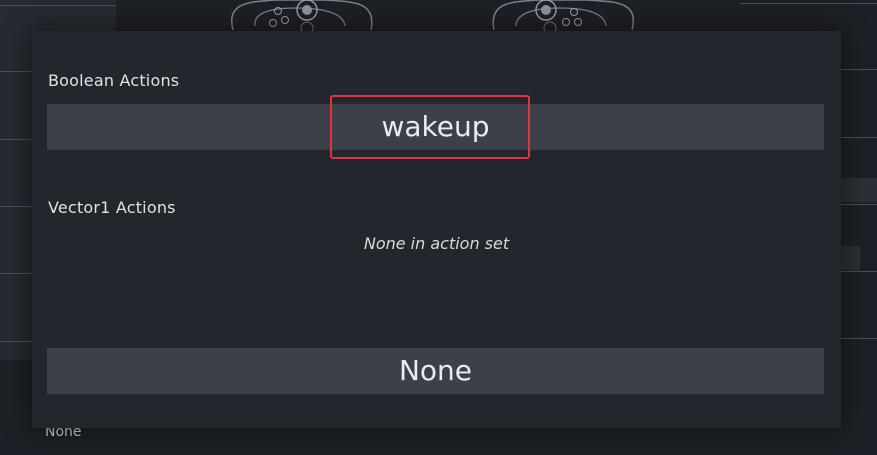 Image resolution: width=877 pixels, height=455 pixels. I want to click on vector1-empty-message: None in action set, so click(436, 243).